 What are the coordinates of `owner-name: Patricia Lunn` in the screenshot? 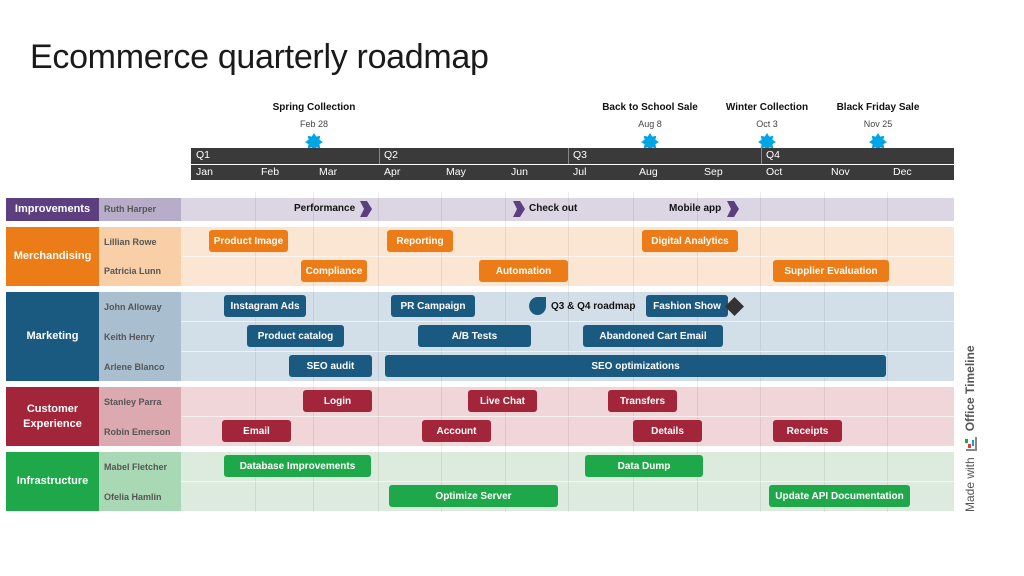 It's located at (133, 271).